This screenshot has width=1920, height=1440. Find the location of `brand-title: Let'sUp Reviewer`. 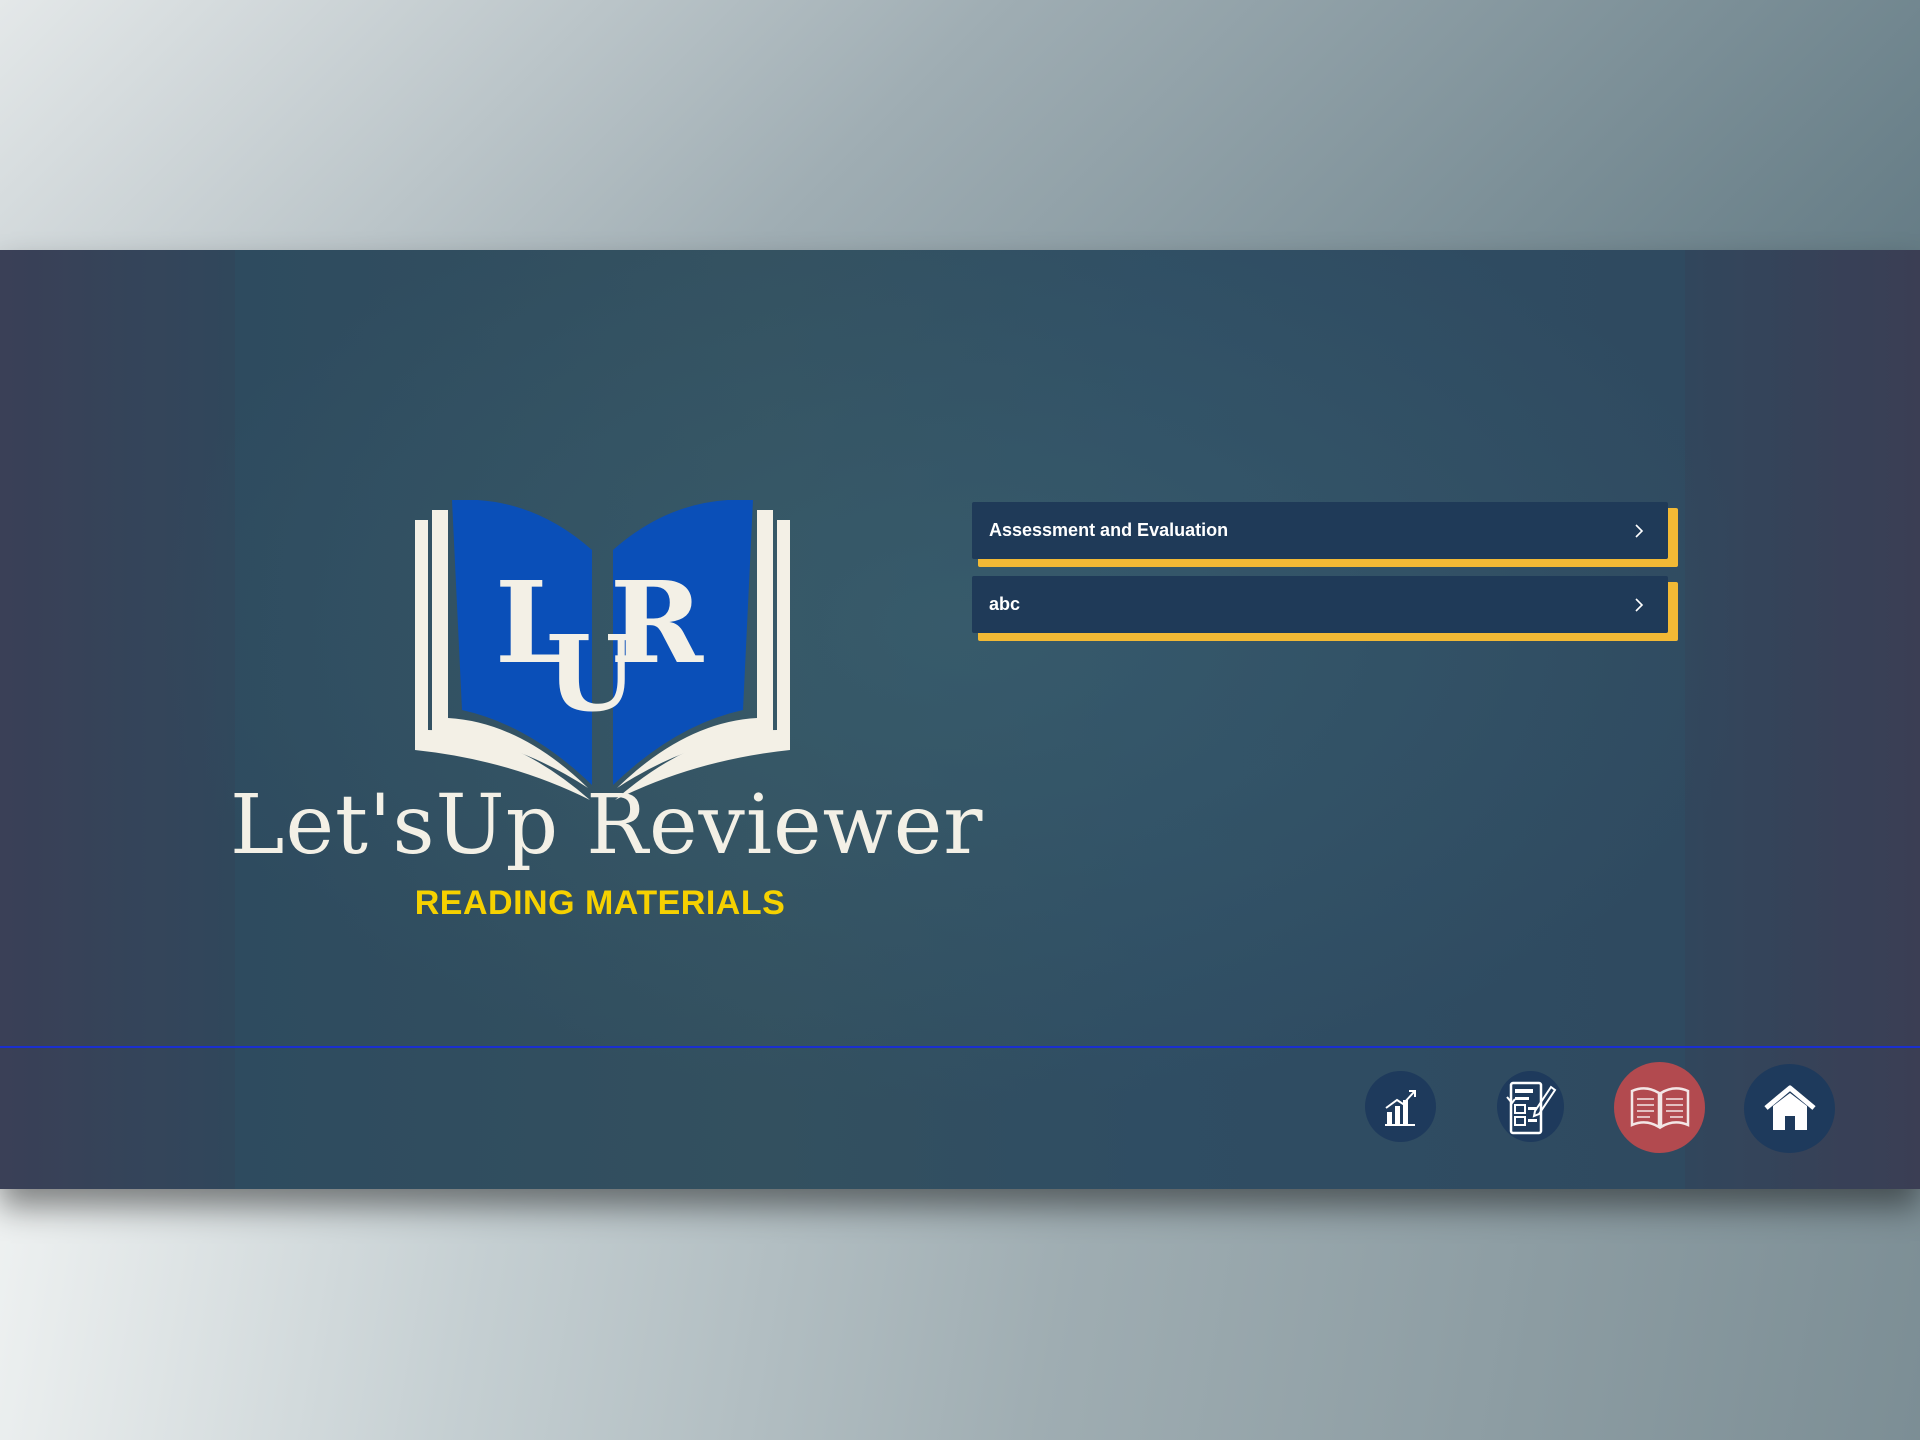

brand-title: Let'sUp Reviewer is located at coordinates (607, 825).